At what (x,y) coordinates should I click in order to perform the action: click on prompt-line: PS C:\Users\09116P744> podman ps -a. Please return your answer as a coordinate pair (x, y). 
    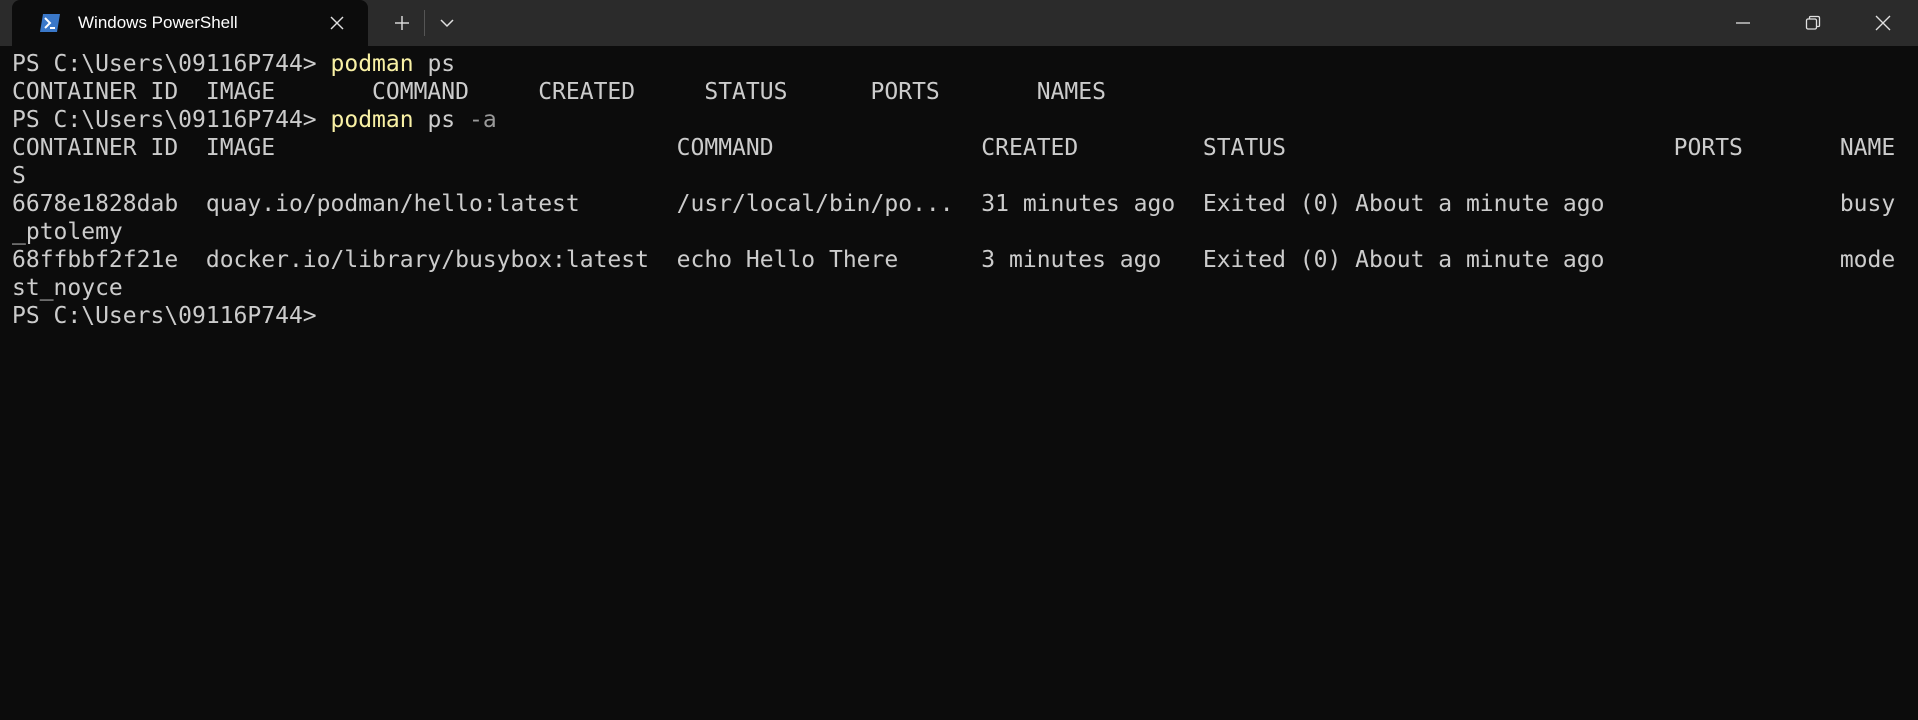
    Looking at the image, I should click on (965, 120).